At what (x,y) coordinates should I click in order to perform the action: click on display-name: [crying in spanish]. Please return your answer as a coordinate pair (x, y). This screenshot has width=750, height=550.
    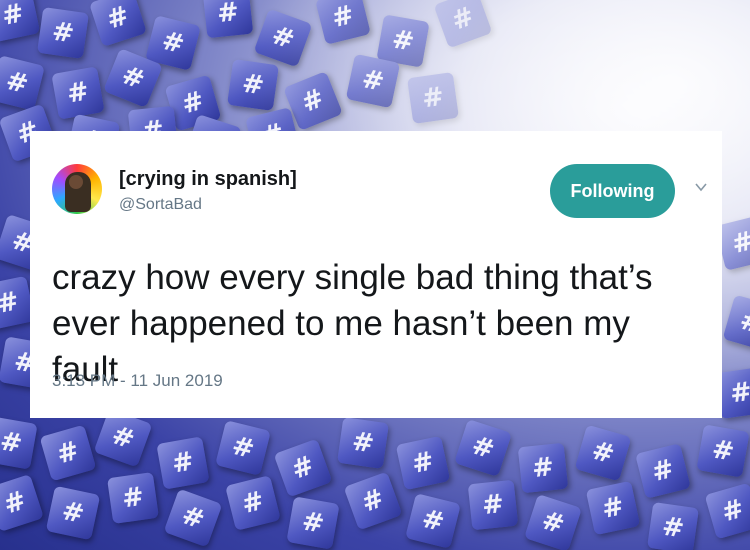
    Looking at the image, I should click on (208, 179).